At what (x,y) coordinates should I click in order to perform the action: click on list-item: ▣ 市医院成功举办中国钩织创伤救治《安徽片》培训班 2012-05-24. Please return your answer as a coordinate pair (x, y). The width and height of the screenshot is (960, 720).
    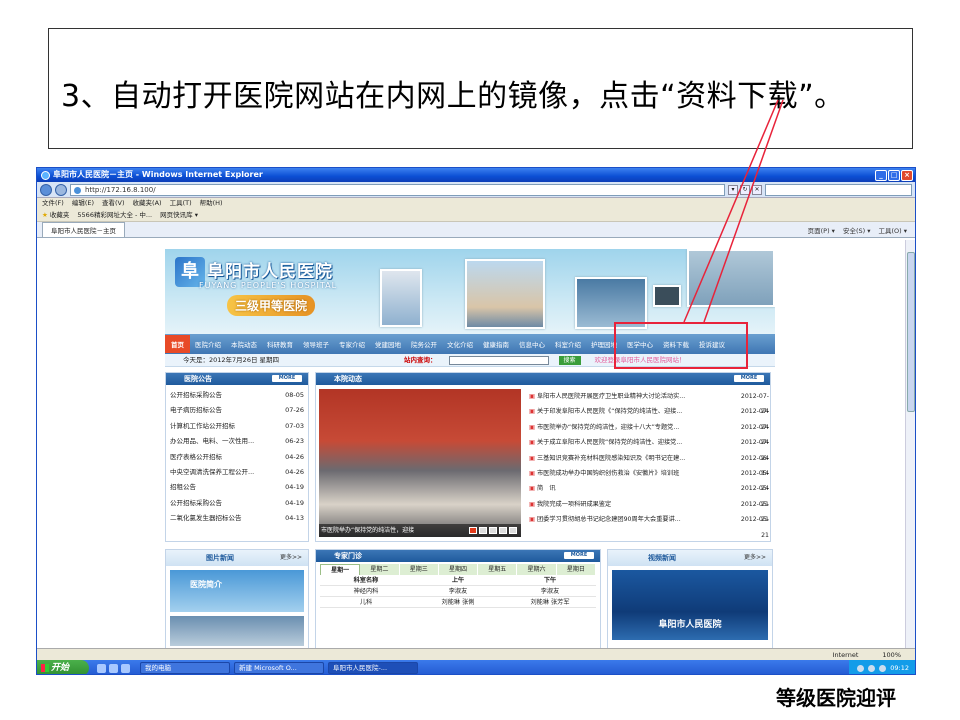
    Looking at the image, I should click on (649, 479).